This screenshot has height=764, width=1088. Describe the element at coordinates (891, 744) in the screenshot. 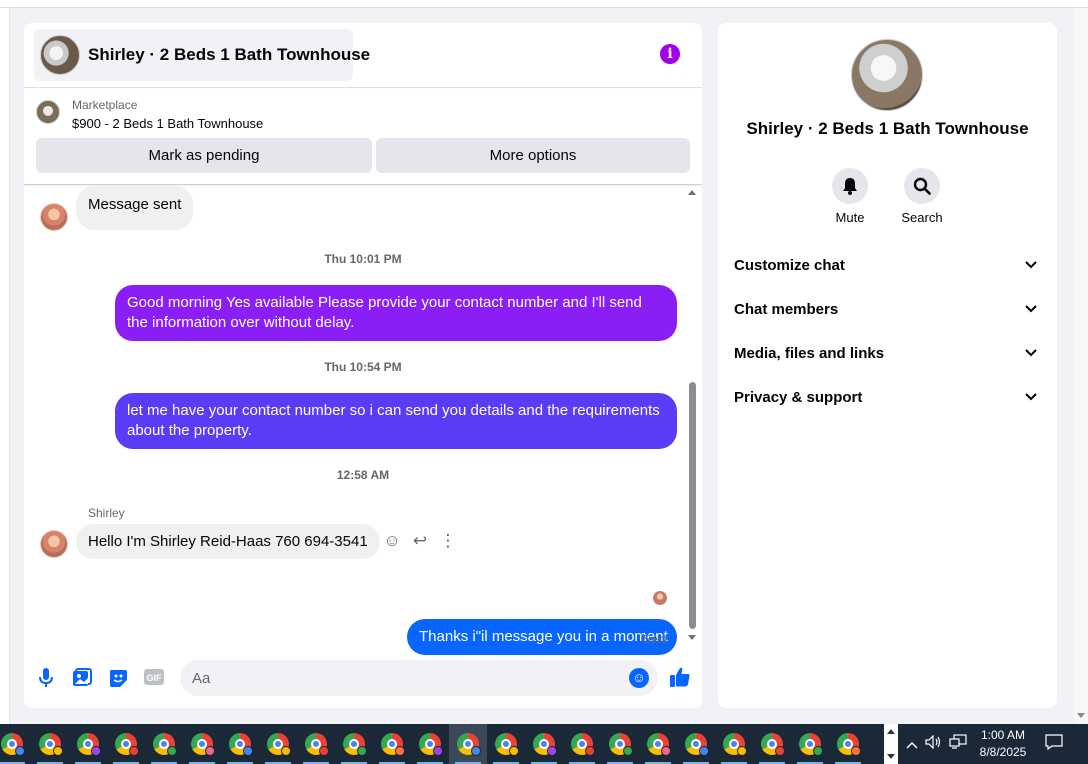

I see `taskbar-scroll` at that location.